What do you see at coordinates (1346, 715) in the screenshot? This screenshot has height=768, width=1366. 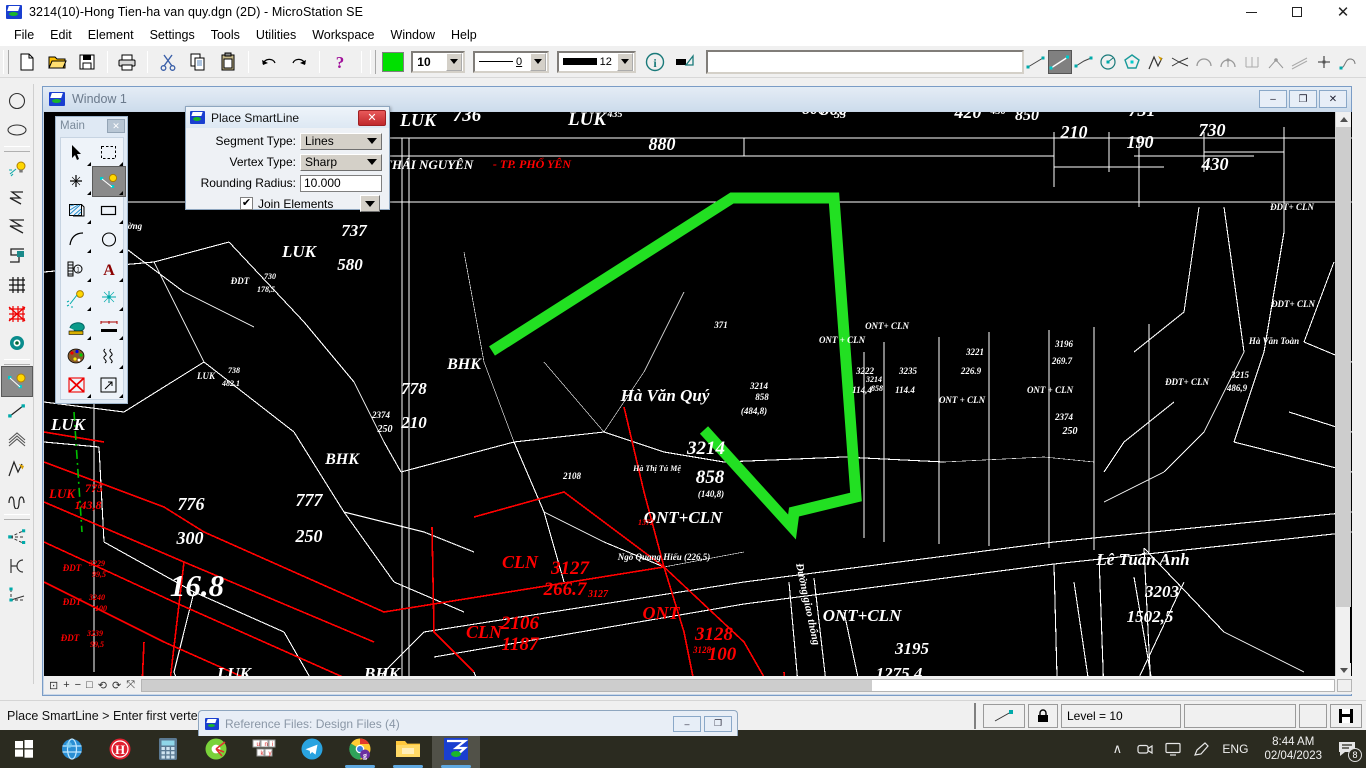 I see `save-icon` at bounding box center [1346, 715].